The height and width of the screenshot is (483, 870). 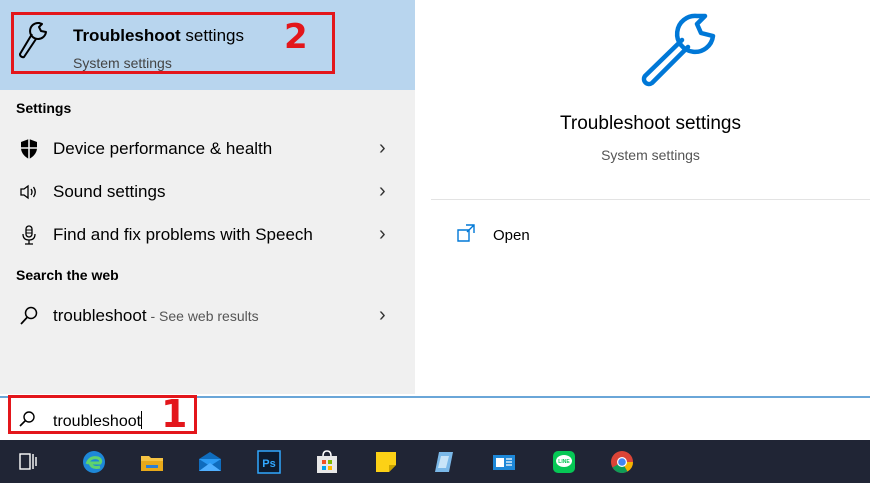 What do you see at coordinates (650, 199) in the screenshot?
I see `divider` at bounding box center [650, 199].